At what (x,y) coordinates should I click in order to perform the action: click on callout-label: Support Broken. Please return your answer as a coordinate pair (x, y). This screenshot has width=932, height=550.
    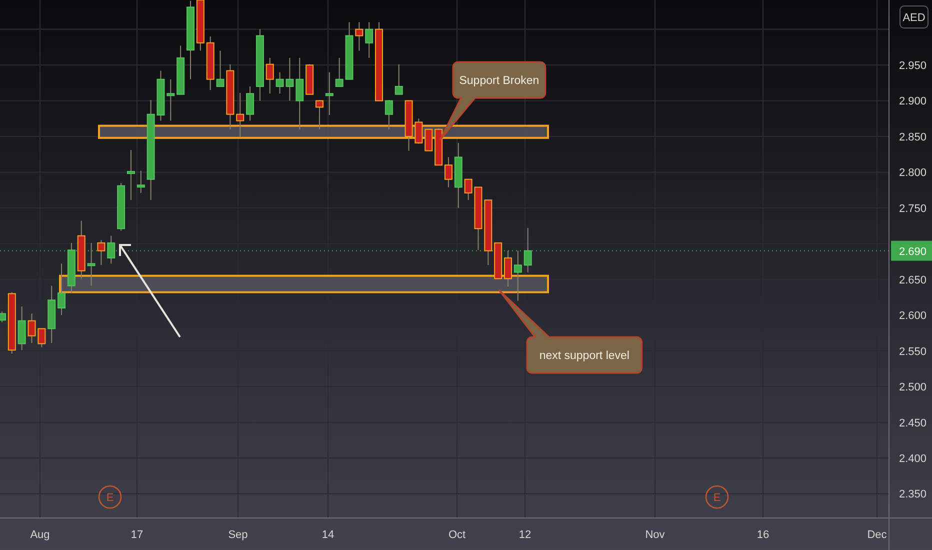
    Looking at the image, I should click on (499, 81).